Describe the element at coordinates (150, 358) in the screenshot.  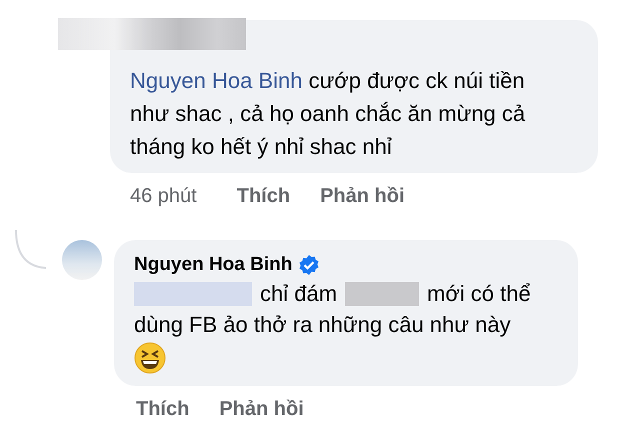
I see `laughing-face-icon` at that location.